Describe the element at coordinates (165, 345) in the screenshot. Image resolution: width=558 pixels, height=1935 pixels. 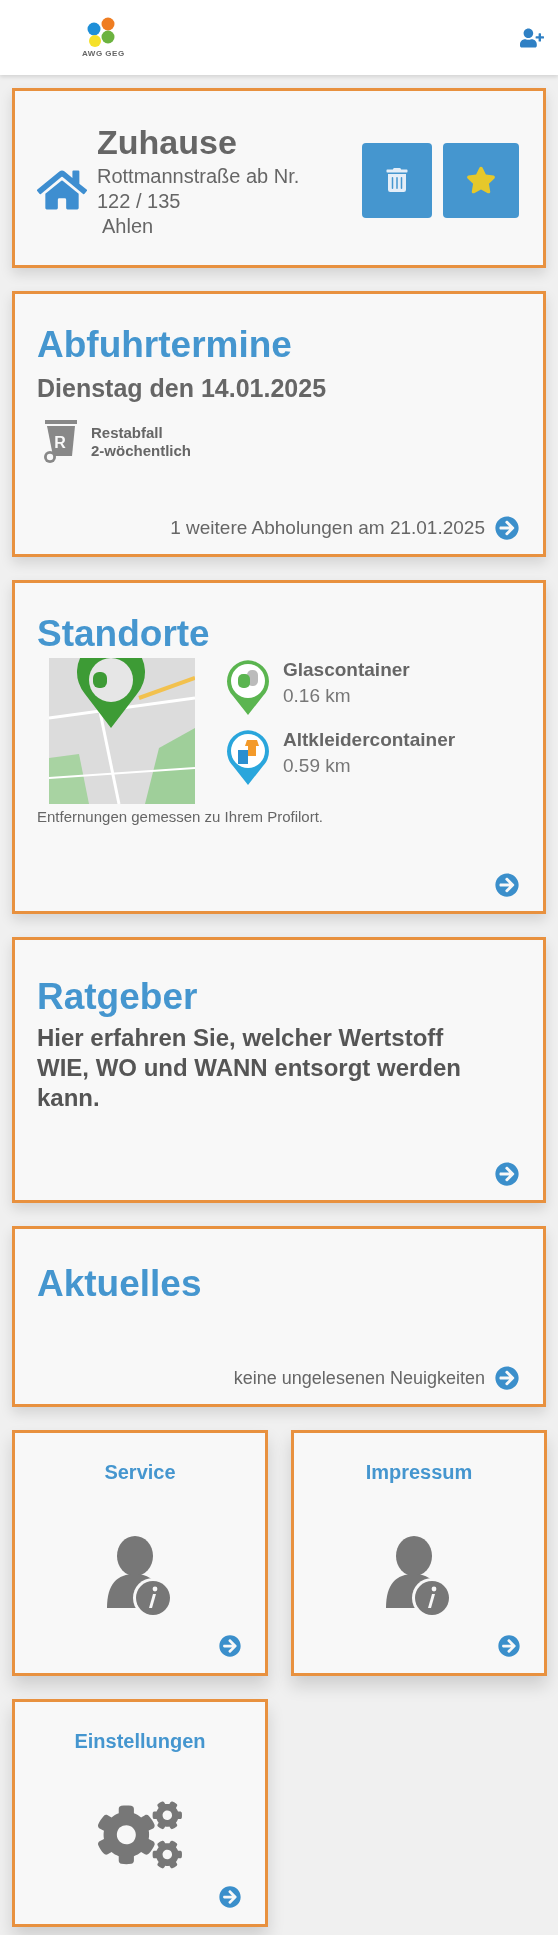
I see `section-title: Abfuhrtermine` at that location.